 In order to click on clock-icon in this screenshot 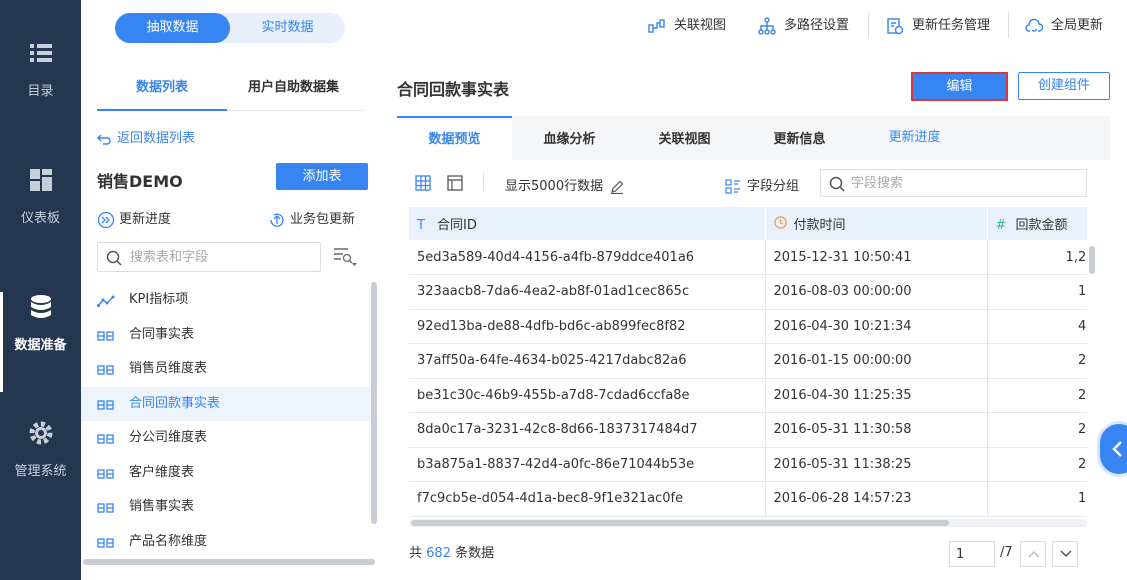, I will do `click(783, 224)`.